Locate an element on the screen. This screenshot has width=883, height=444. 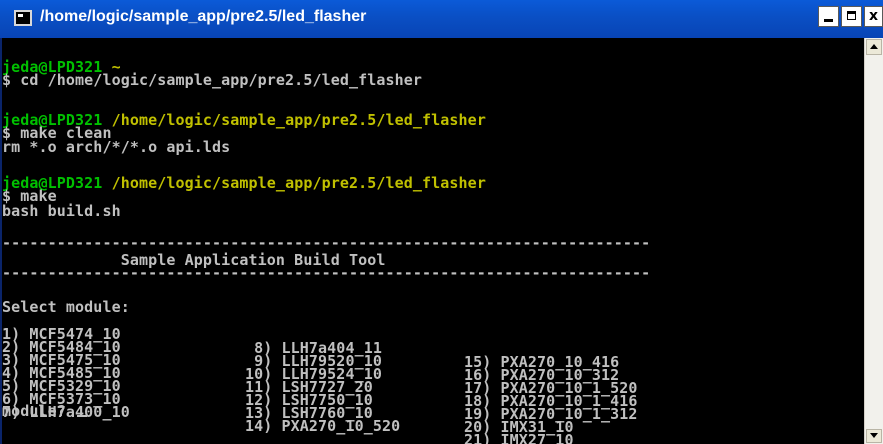
command-line: $ make is located at coordinates (29, 196).